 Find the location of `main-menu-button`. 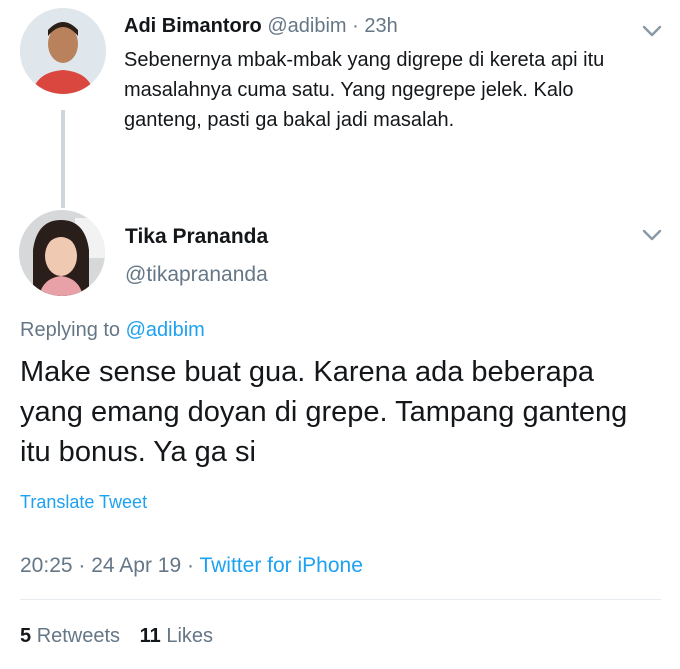

main-menu-button is located at coordinates (652, 235).